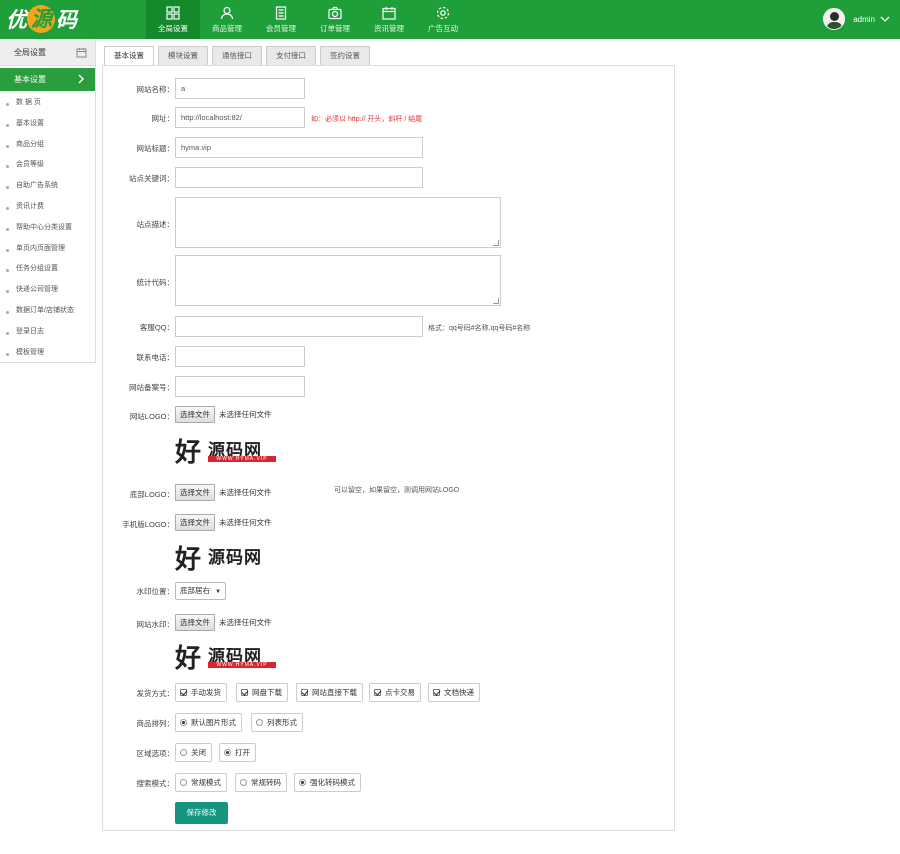 This screenshot has width=900, height=854. I want to click on delivery-option-card: 点卡交易, so click(395, 692).